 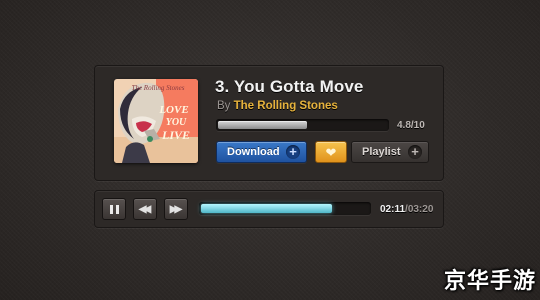 I want to click on playback-progress-bar, so click(x=285, y=208).